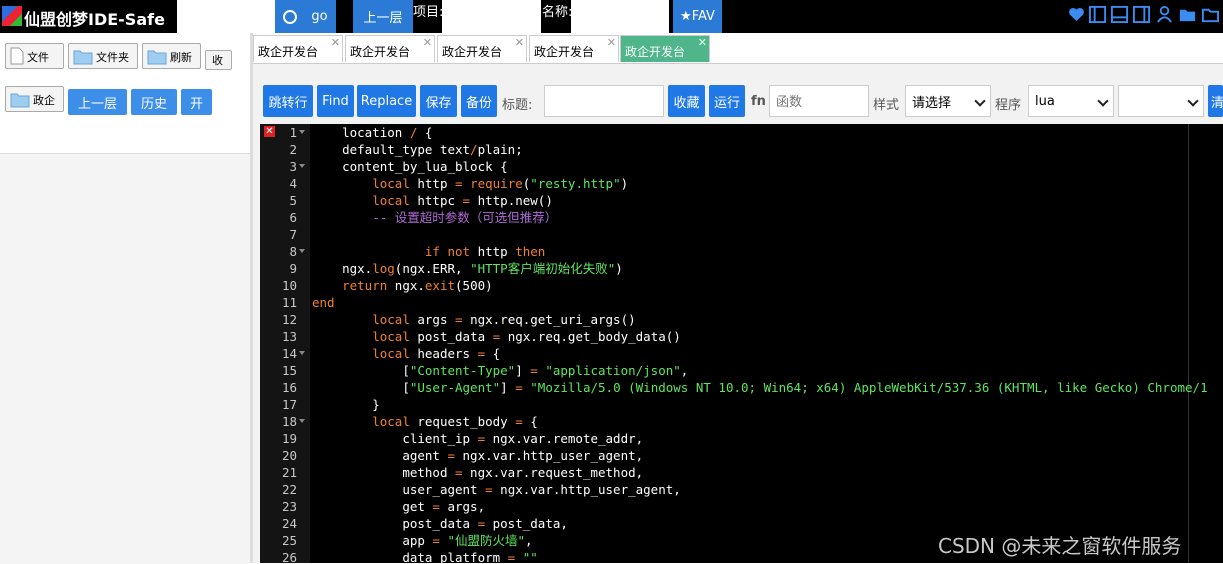  I want to click on new-folder-button: 文件夹, so click(103, 56).